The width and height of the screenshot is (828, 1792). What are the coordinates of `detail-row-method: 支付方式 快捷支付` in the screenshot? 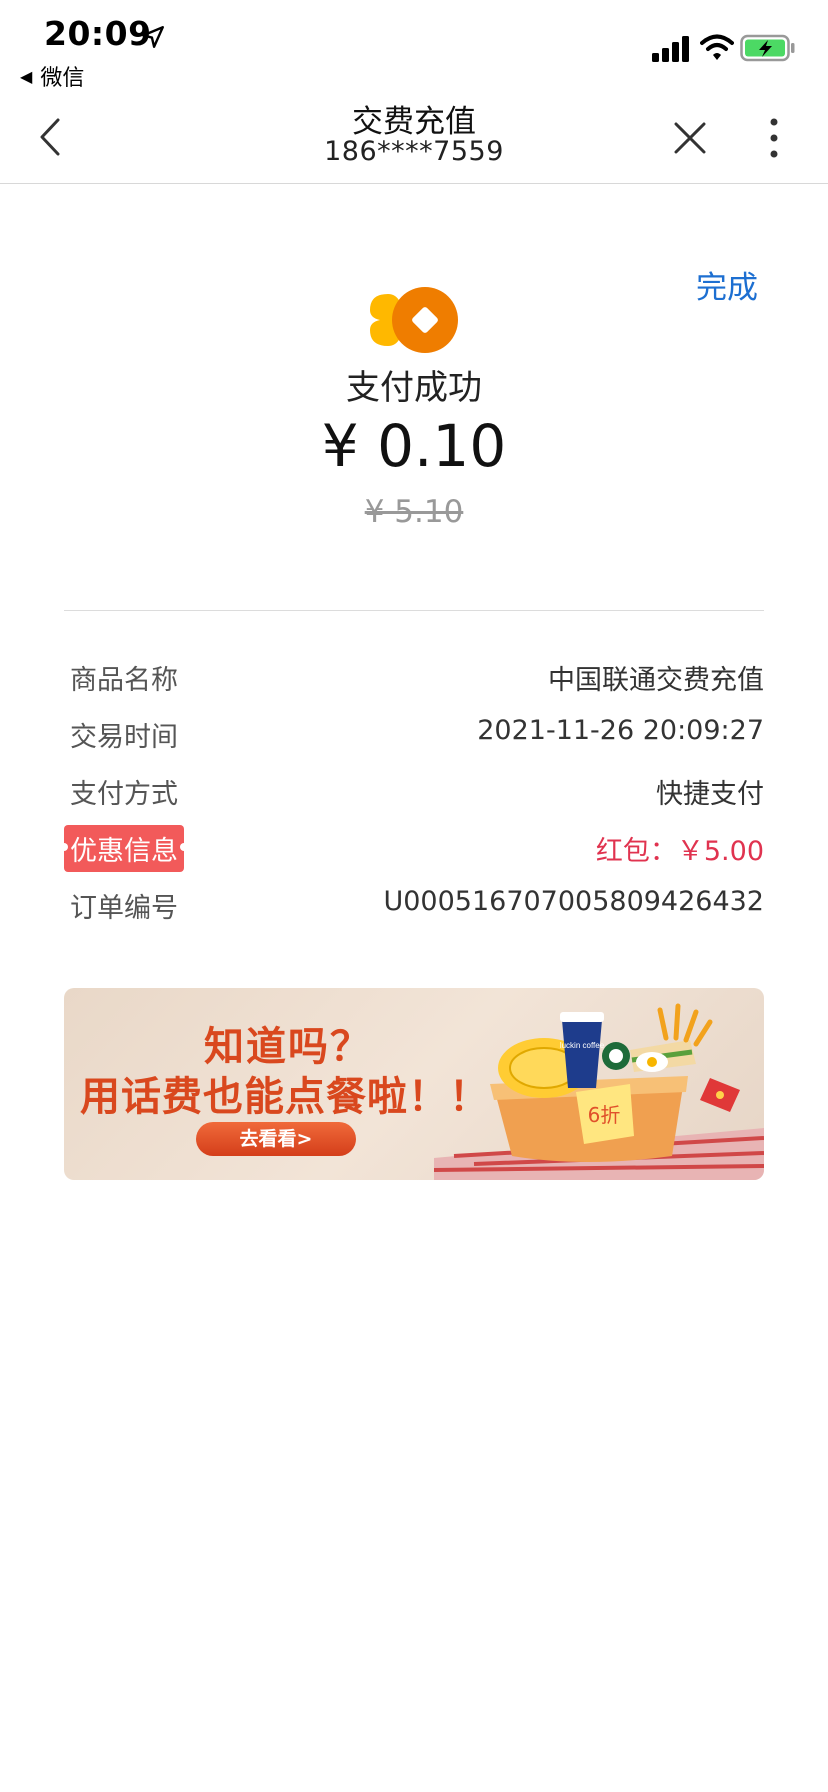 It's located at (414, 794).